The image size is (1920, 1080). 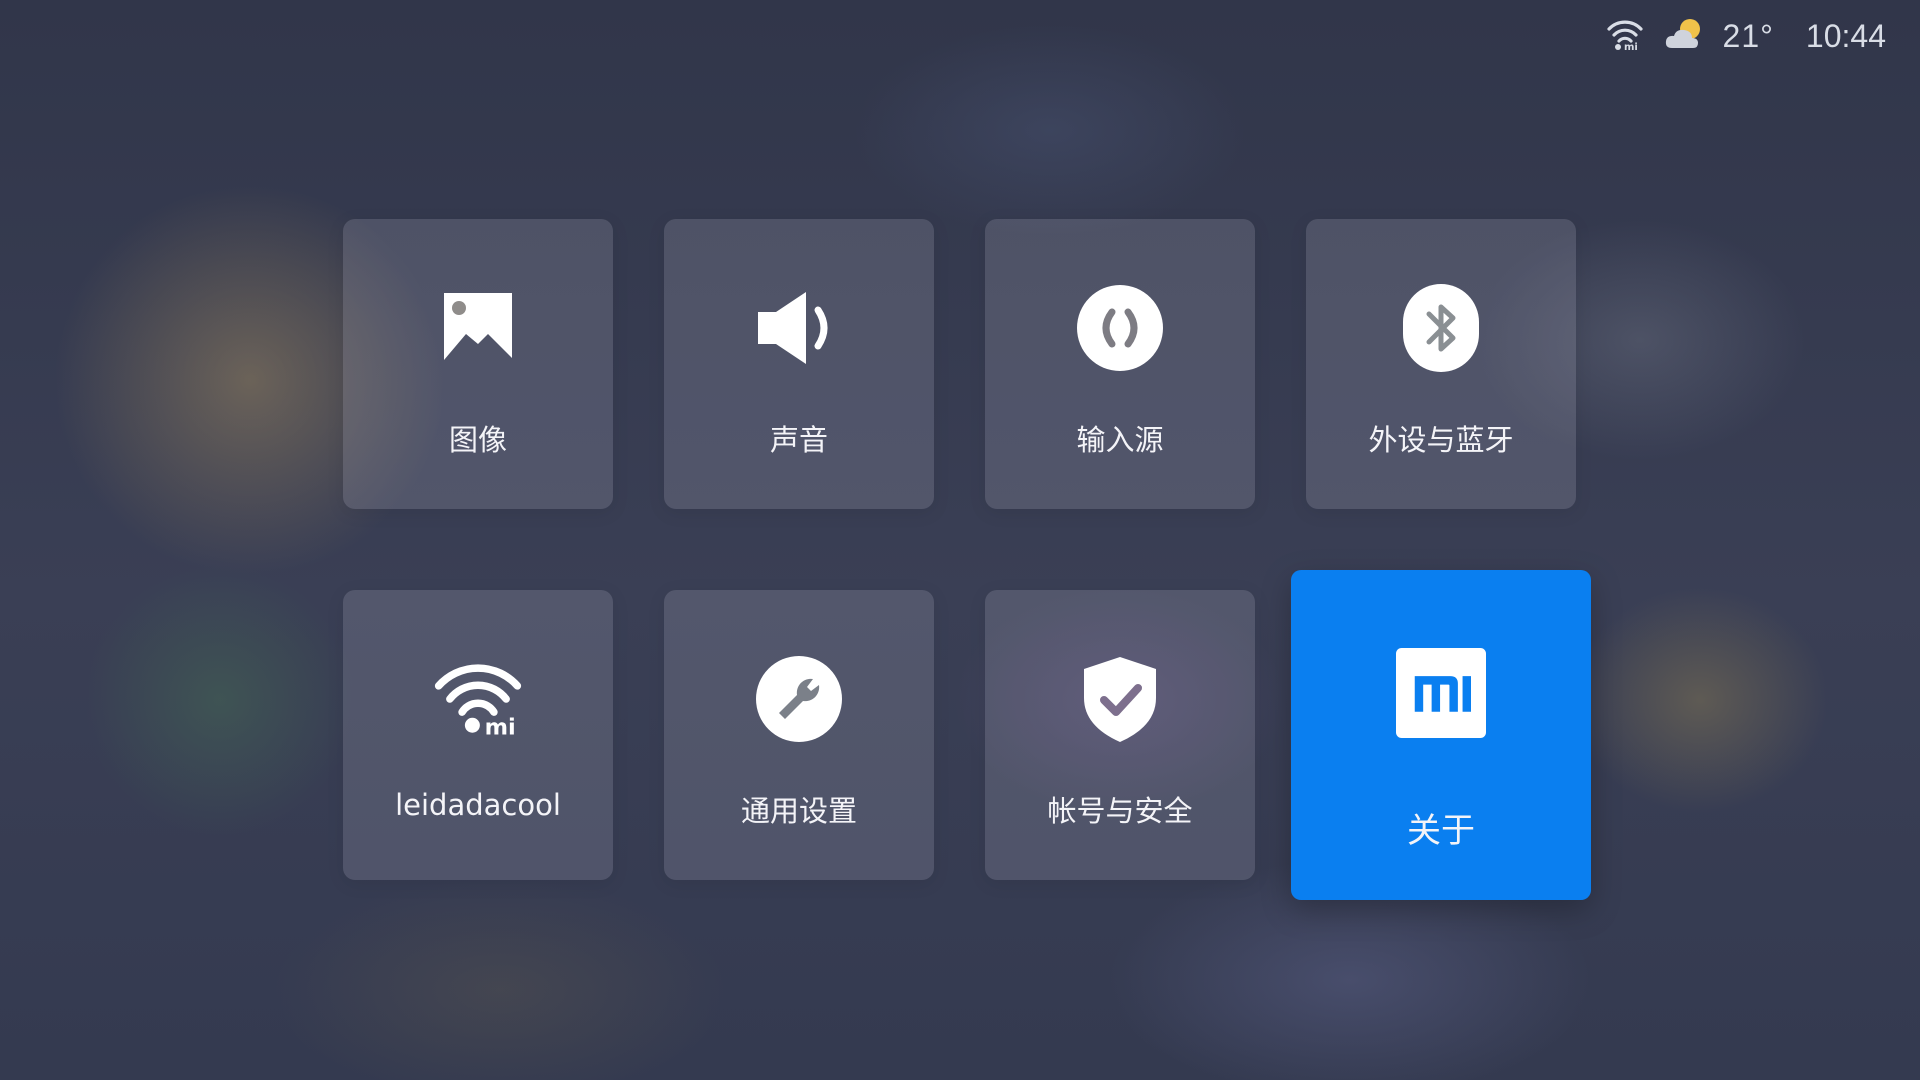 What do you see at coordinates (1441, 693) in the screenshot?
I see `mi-logo-icon` at bounding box center [1441, 693].